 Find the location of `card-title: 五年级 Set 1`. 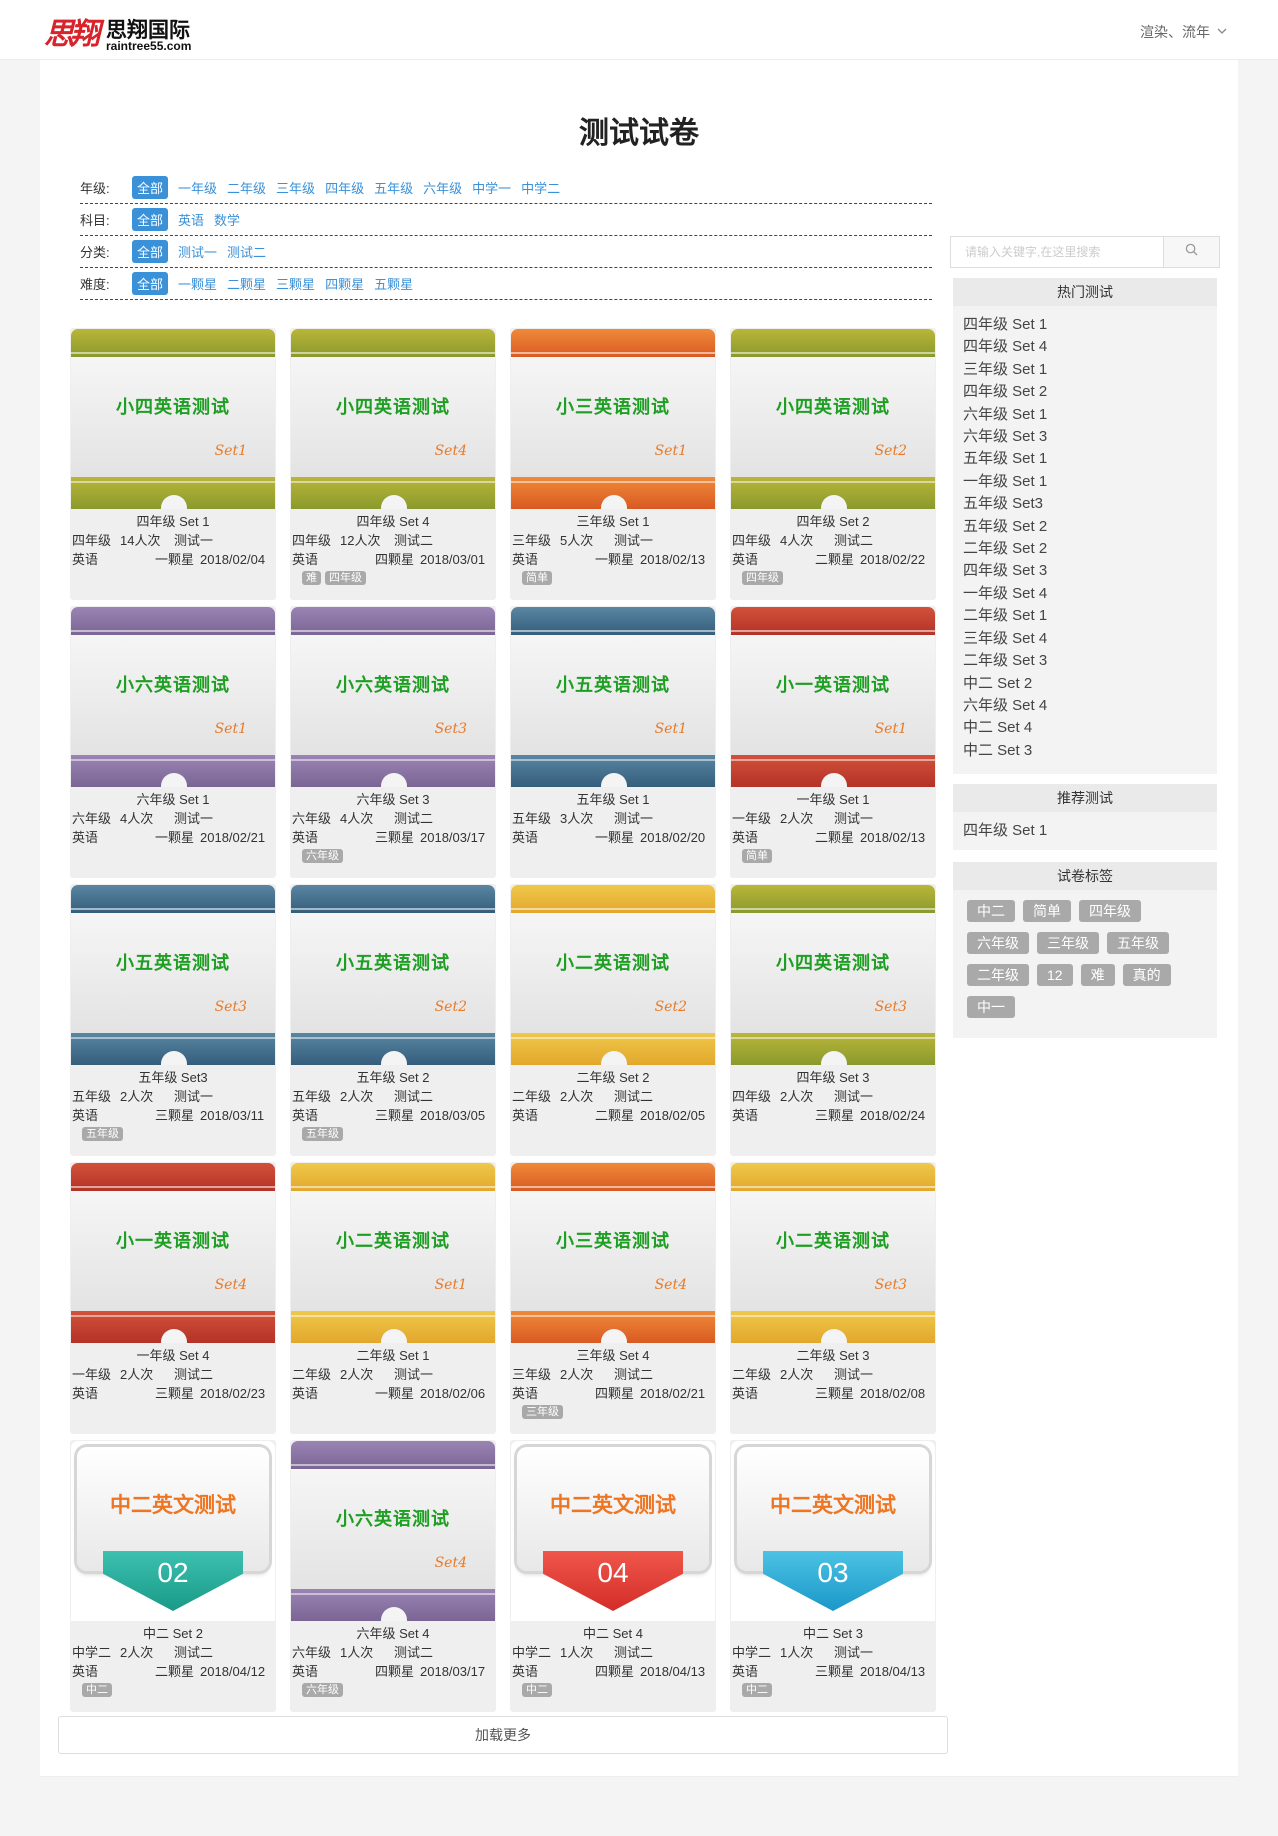

card-title: 五年级 Set 1 is located at coordinates (613, 799).